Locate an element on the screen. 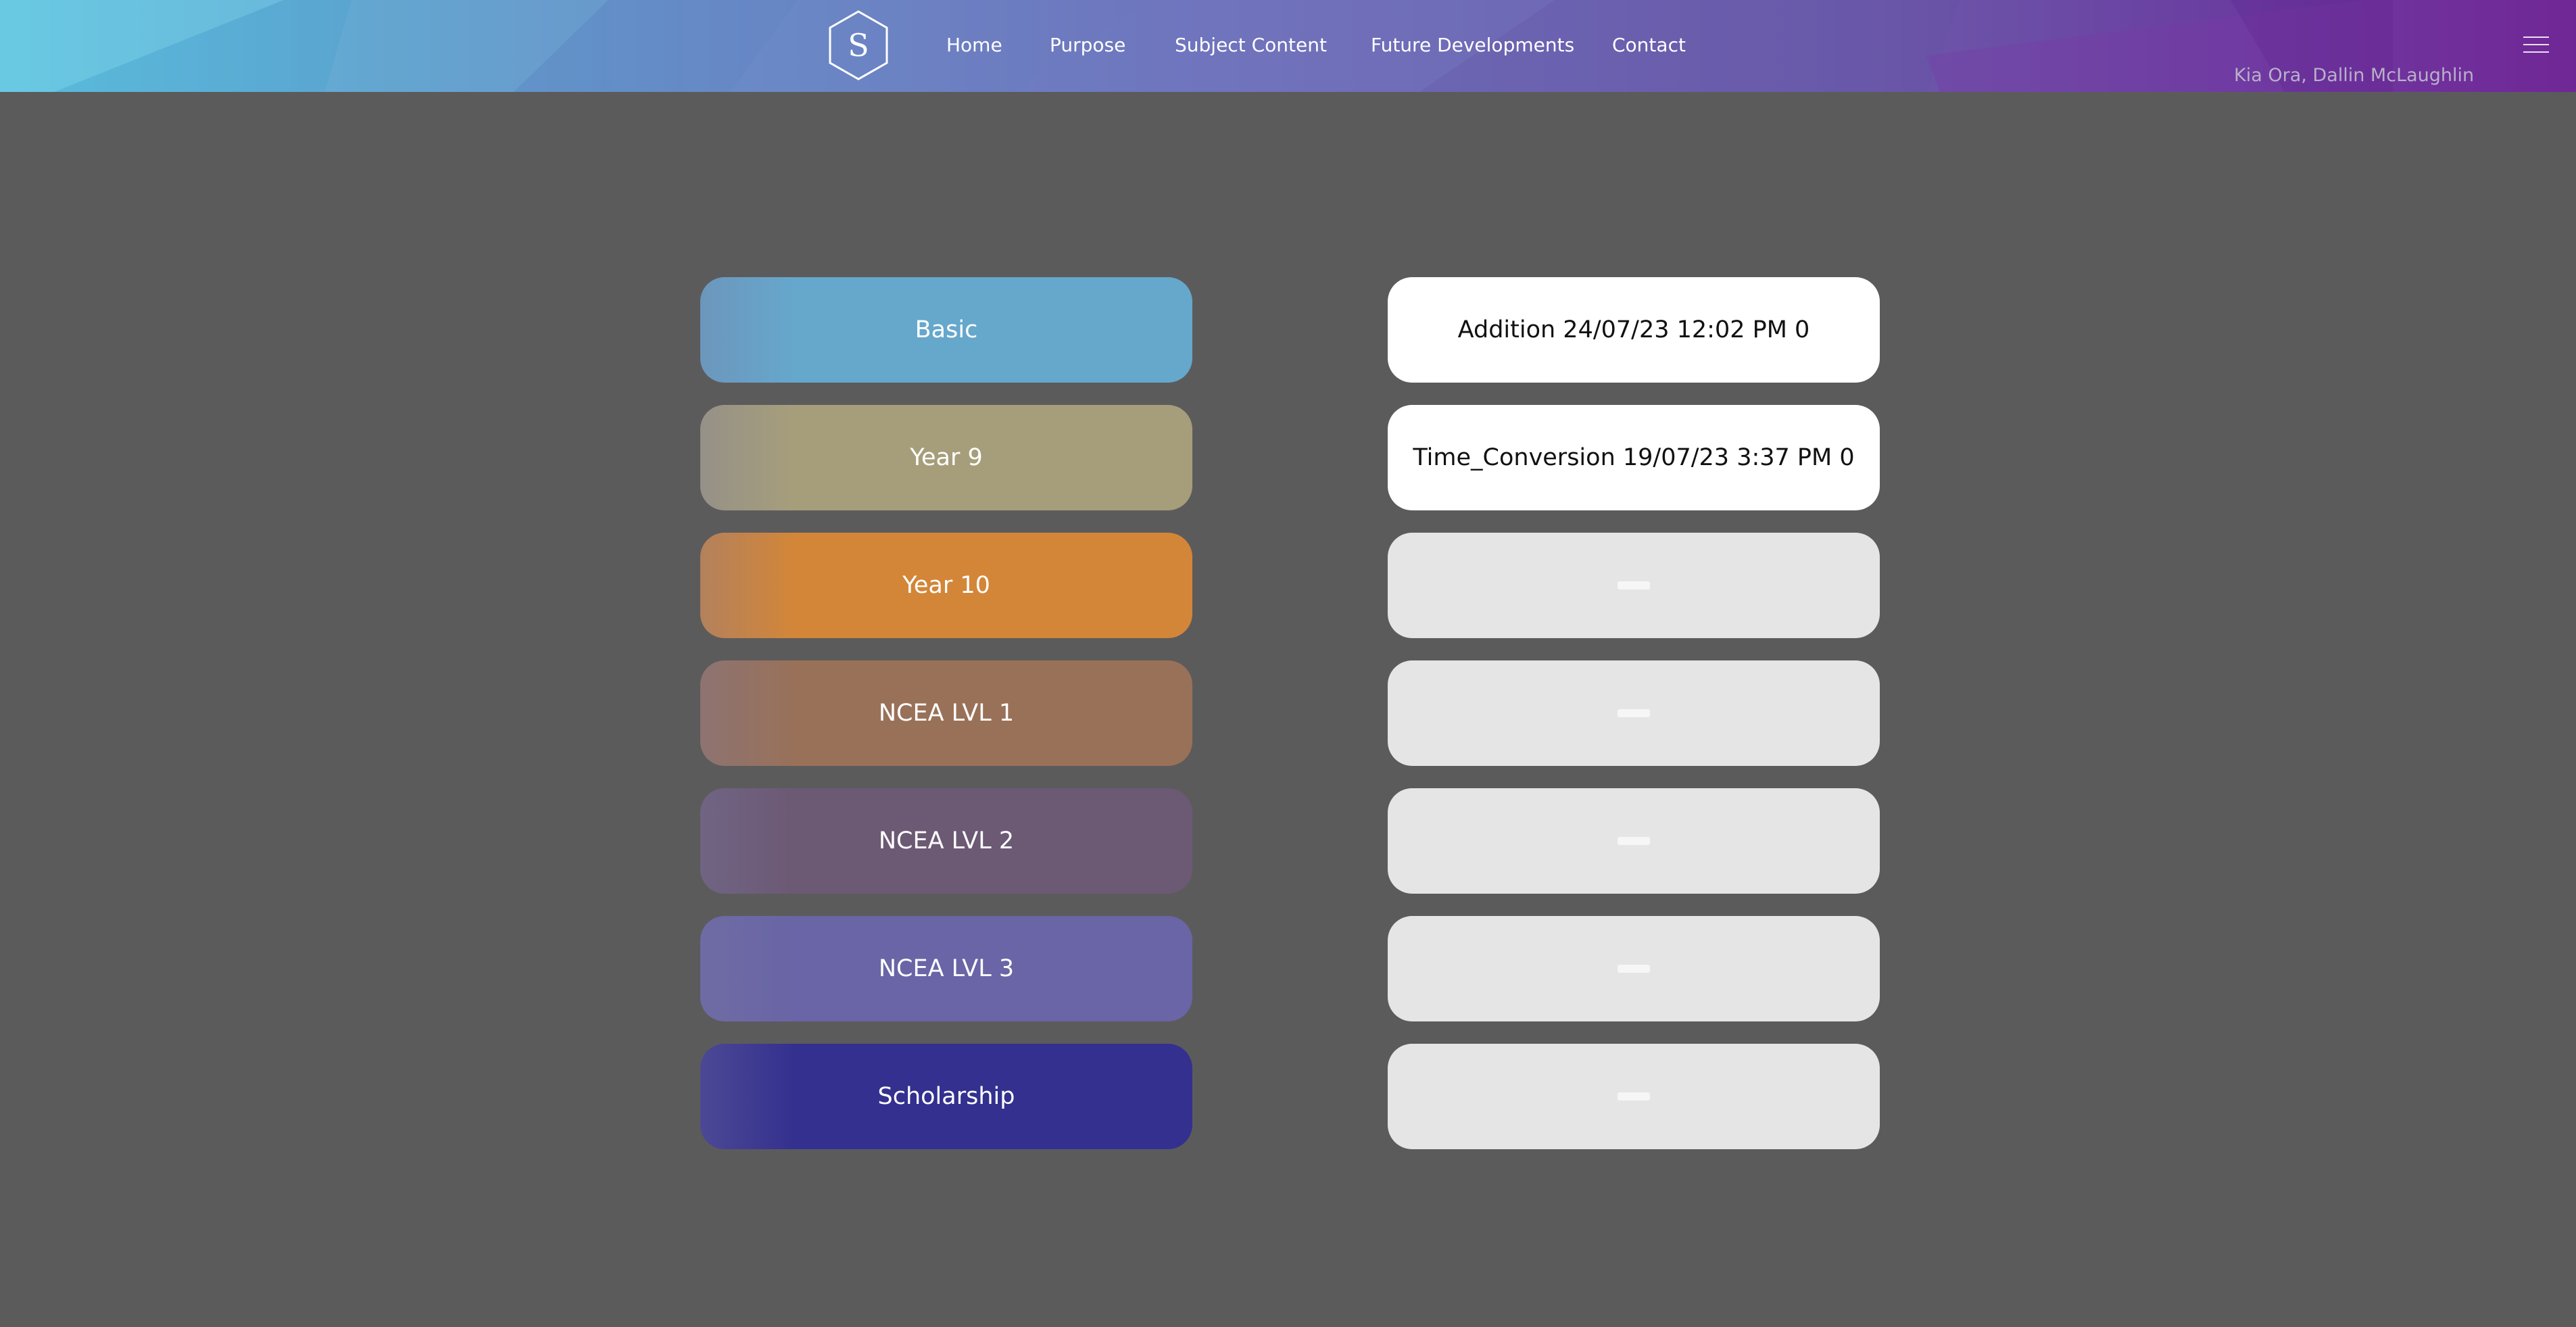 This screenshot has height=1327, width=2576. level-label: Basic is located at coordinates (946, 329).